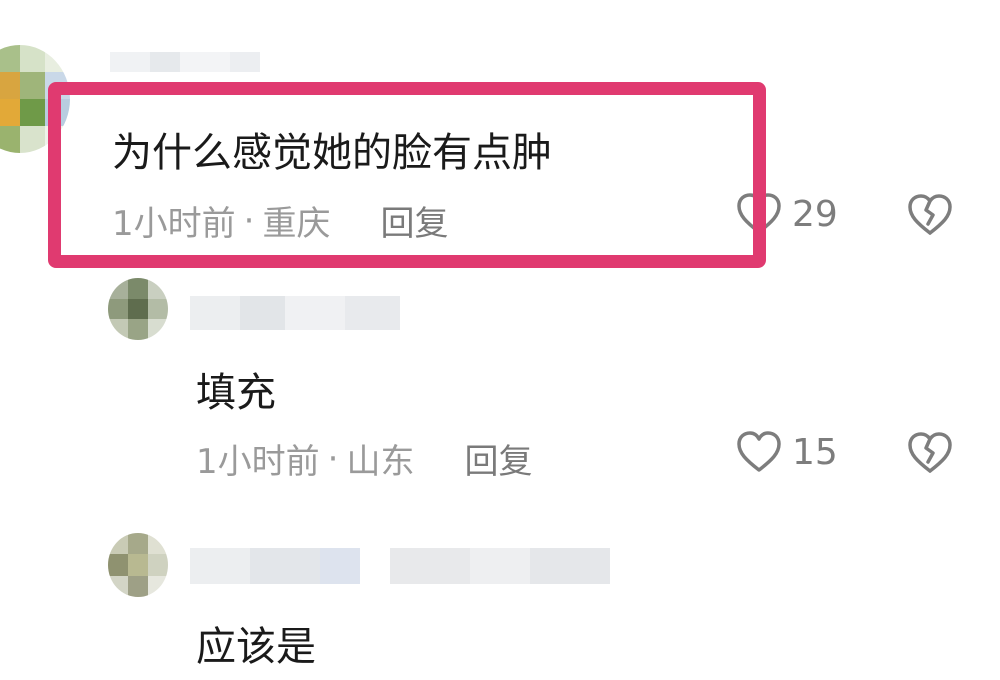  Describe the element at coordinates (759, 451) in the screenshot. I see `heart-outline-icon` at that location.